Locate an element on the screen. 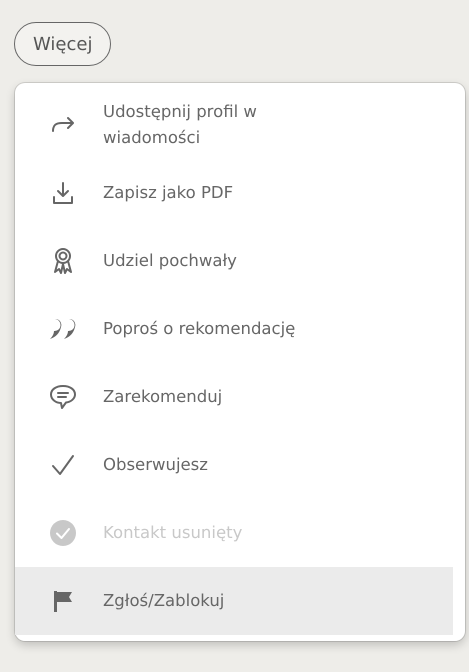 The image size is (469, 672). menu-item: Obserwujesz is located at coordinates (234, 465).